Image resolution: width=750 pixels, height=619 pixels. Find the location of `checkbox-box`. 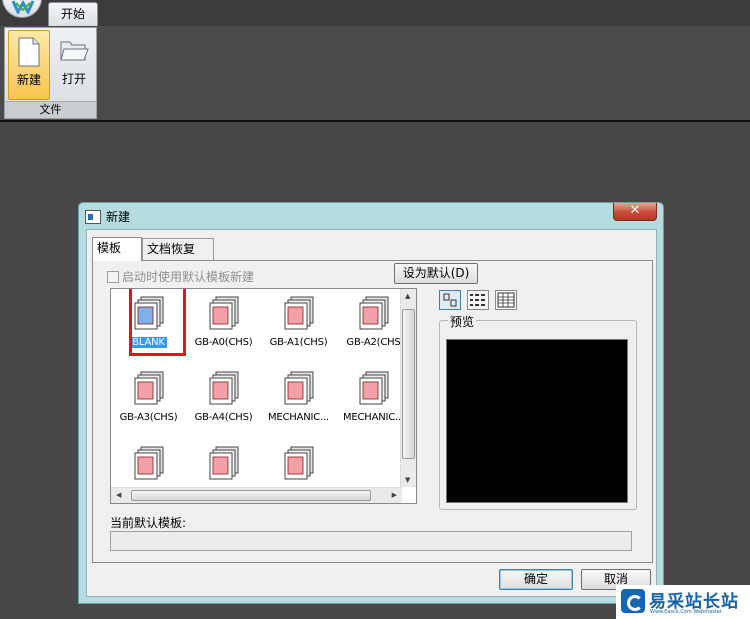

checkbox-box is located at coordinates (113, 277).